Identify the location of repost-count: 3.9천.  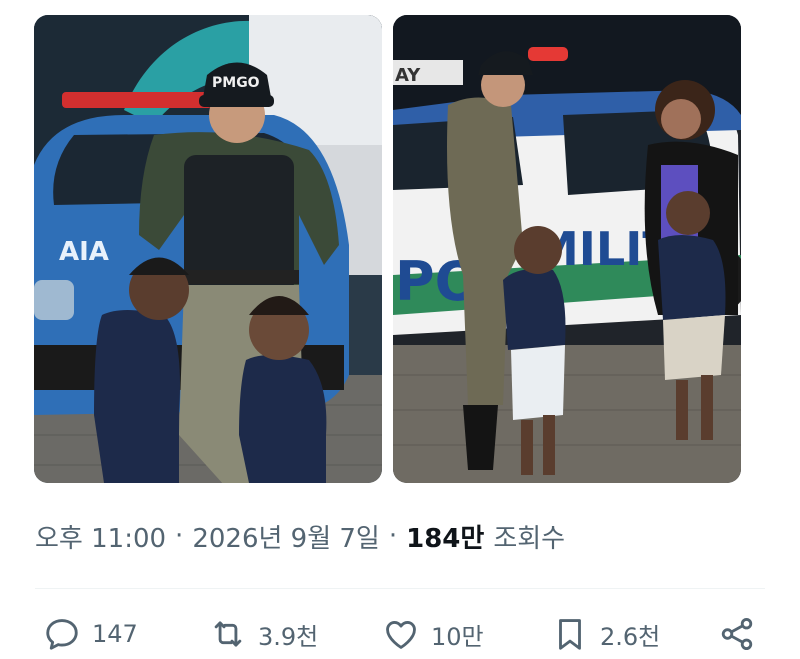
(288, 636).